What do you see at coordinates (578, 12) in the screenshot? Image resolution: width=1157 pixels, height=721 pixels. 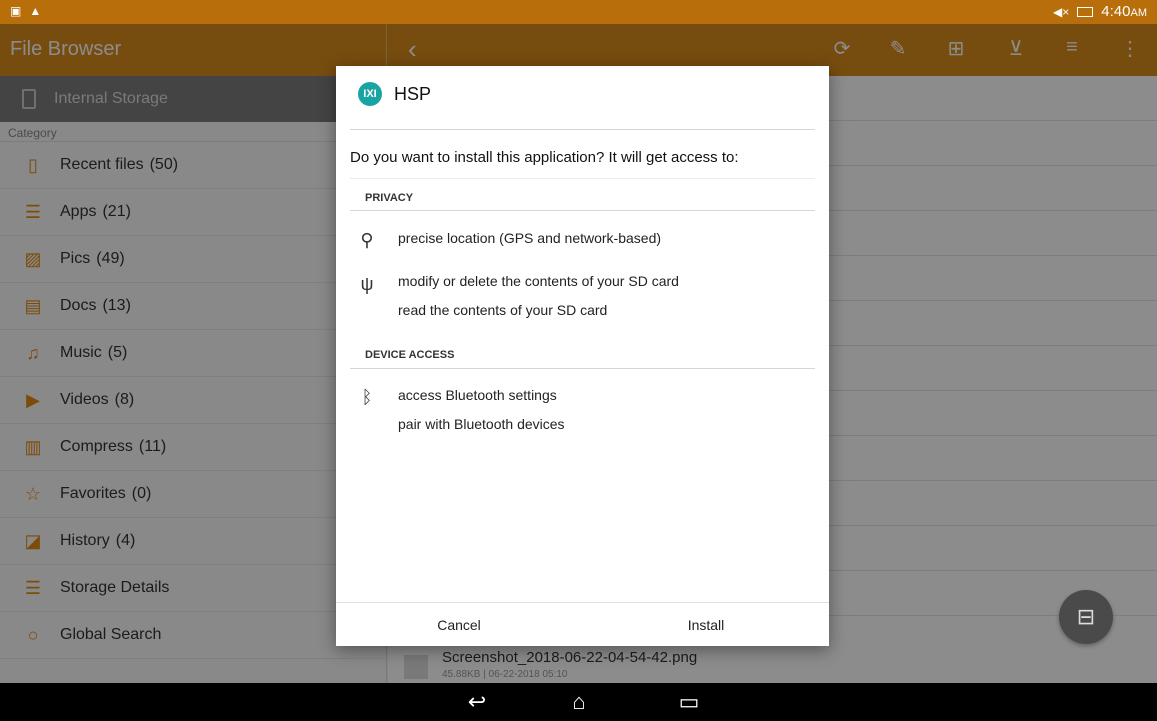 I see `status-bar: ▣ ▲ ◀× 4:40AM` at bounding box center [578, 12].